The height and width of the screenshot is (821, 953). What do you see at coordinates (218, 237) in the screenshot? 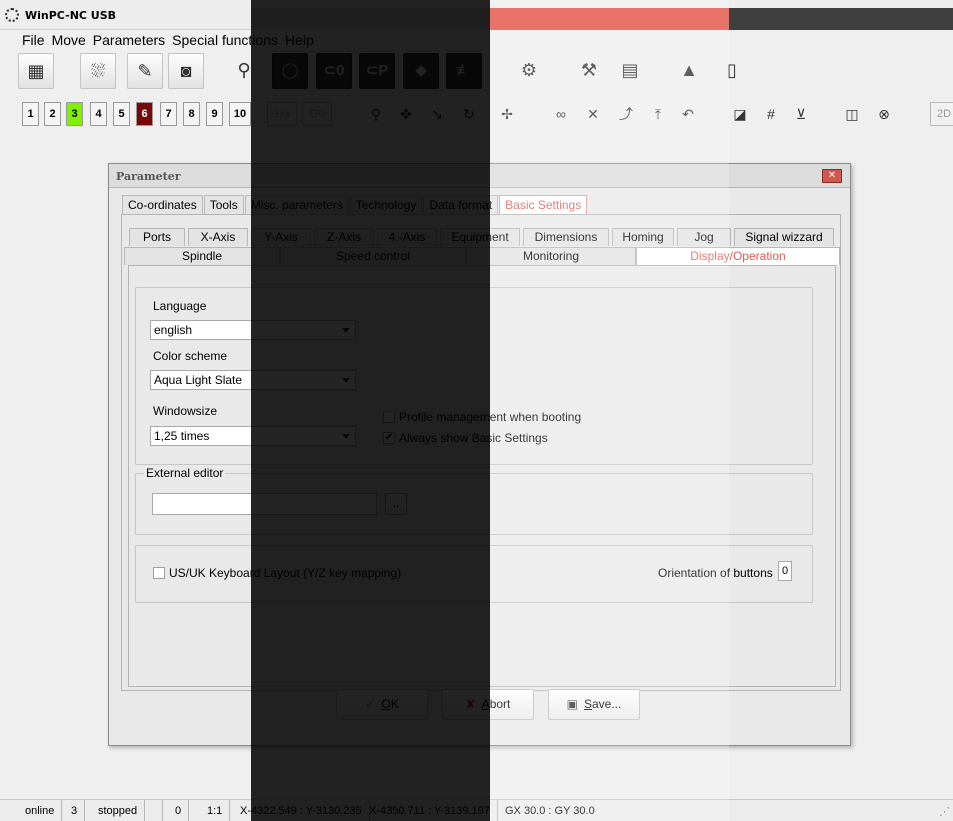
I see `subtab-x-axis: X-Axis` at bounding box center [218, 237].